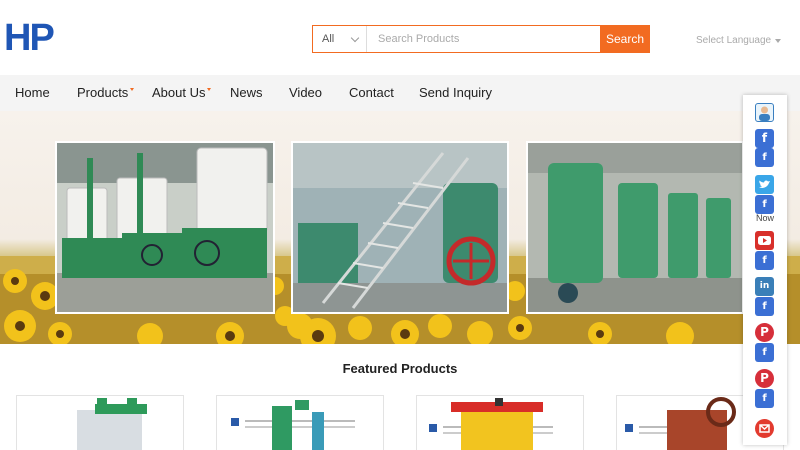  I want to click on language-label: Select Language, so click(734, 40).